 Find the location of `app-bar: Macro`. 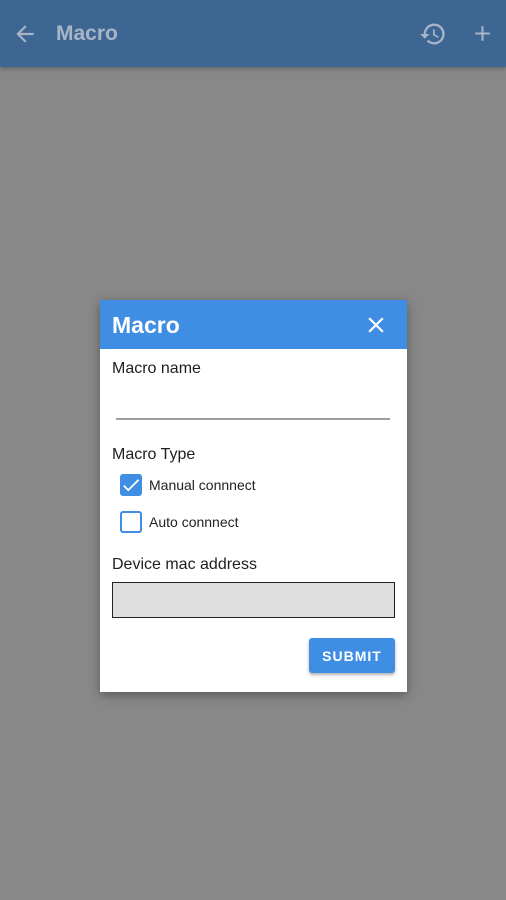

app-bar: Macro is located at coordinates (253, 33).